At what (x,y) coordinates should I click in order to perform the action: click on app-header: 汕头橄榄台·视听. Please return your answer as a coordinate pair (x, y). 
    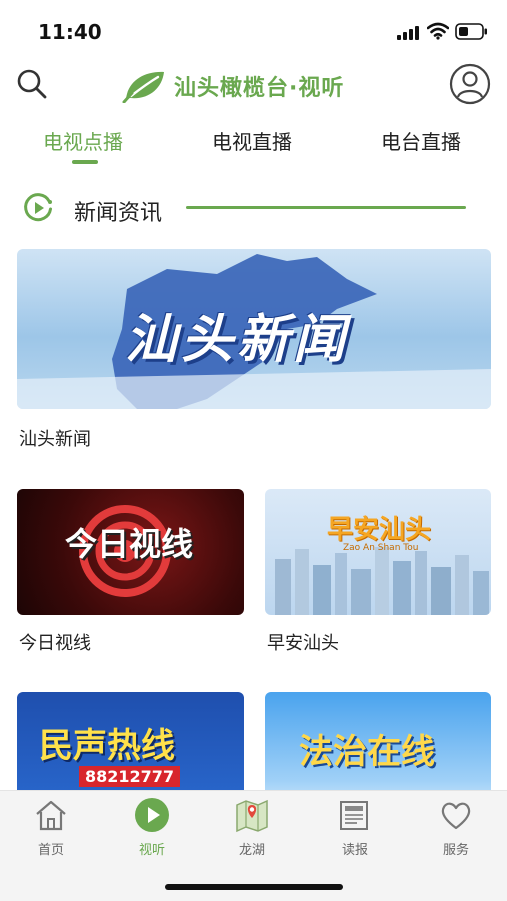
    Looking at the image, I should click on (253, 86).